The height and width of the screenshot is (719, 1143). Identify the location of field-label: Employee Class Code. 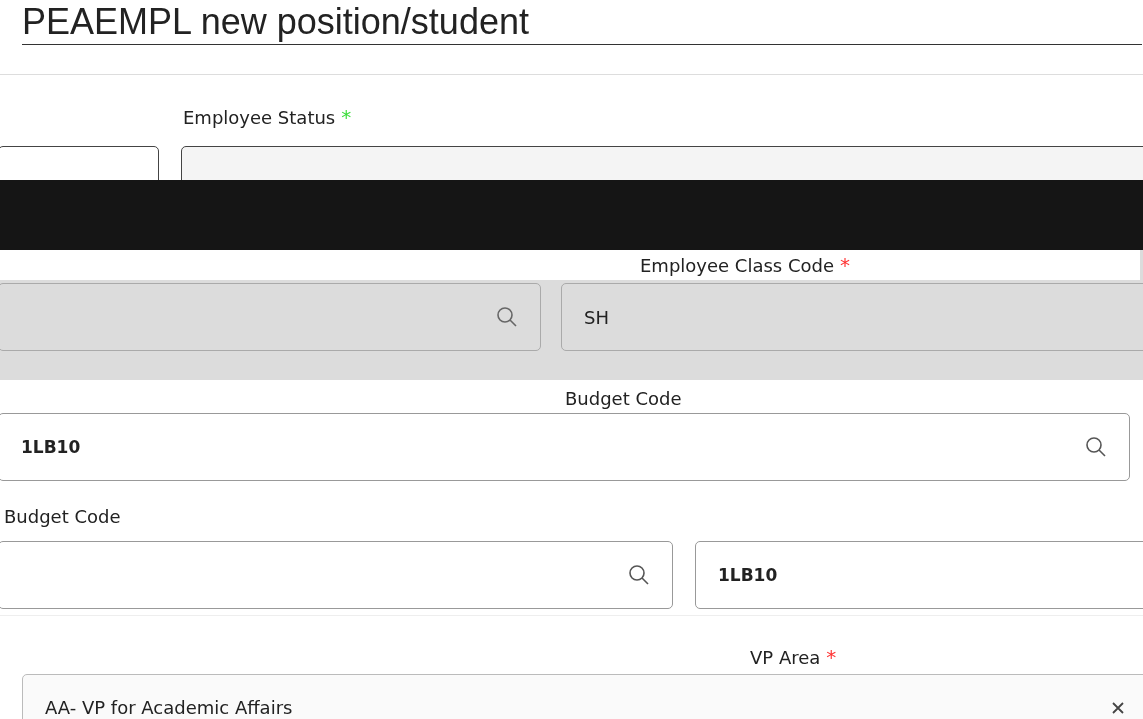
(737, 265).